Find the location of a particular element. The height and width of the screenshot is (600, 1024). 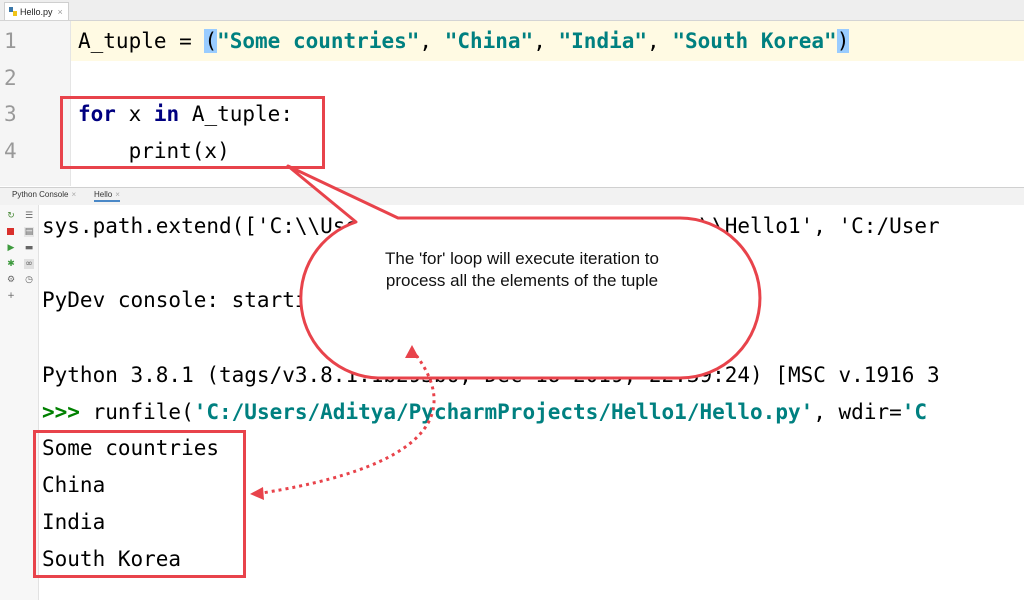

editor-tab-label: Hello.py is located at coordinates (36, 11).